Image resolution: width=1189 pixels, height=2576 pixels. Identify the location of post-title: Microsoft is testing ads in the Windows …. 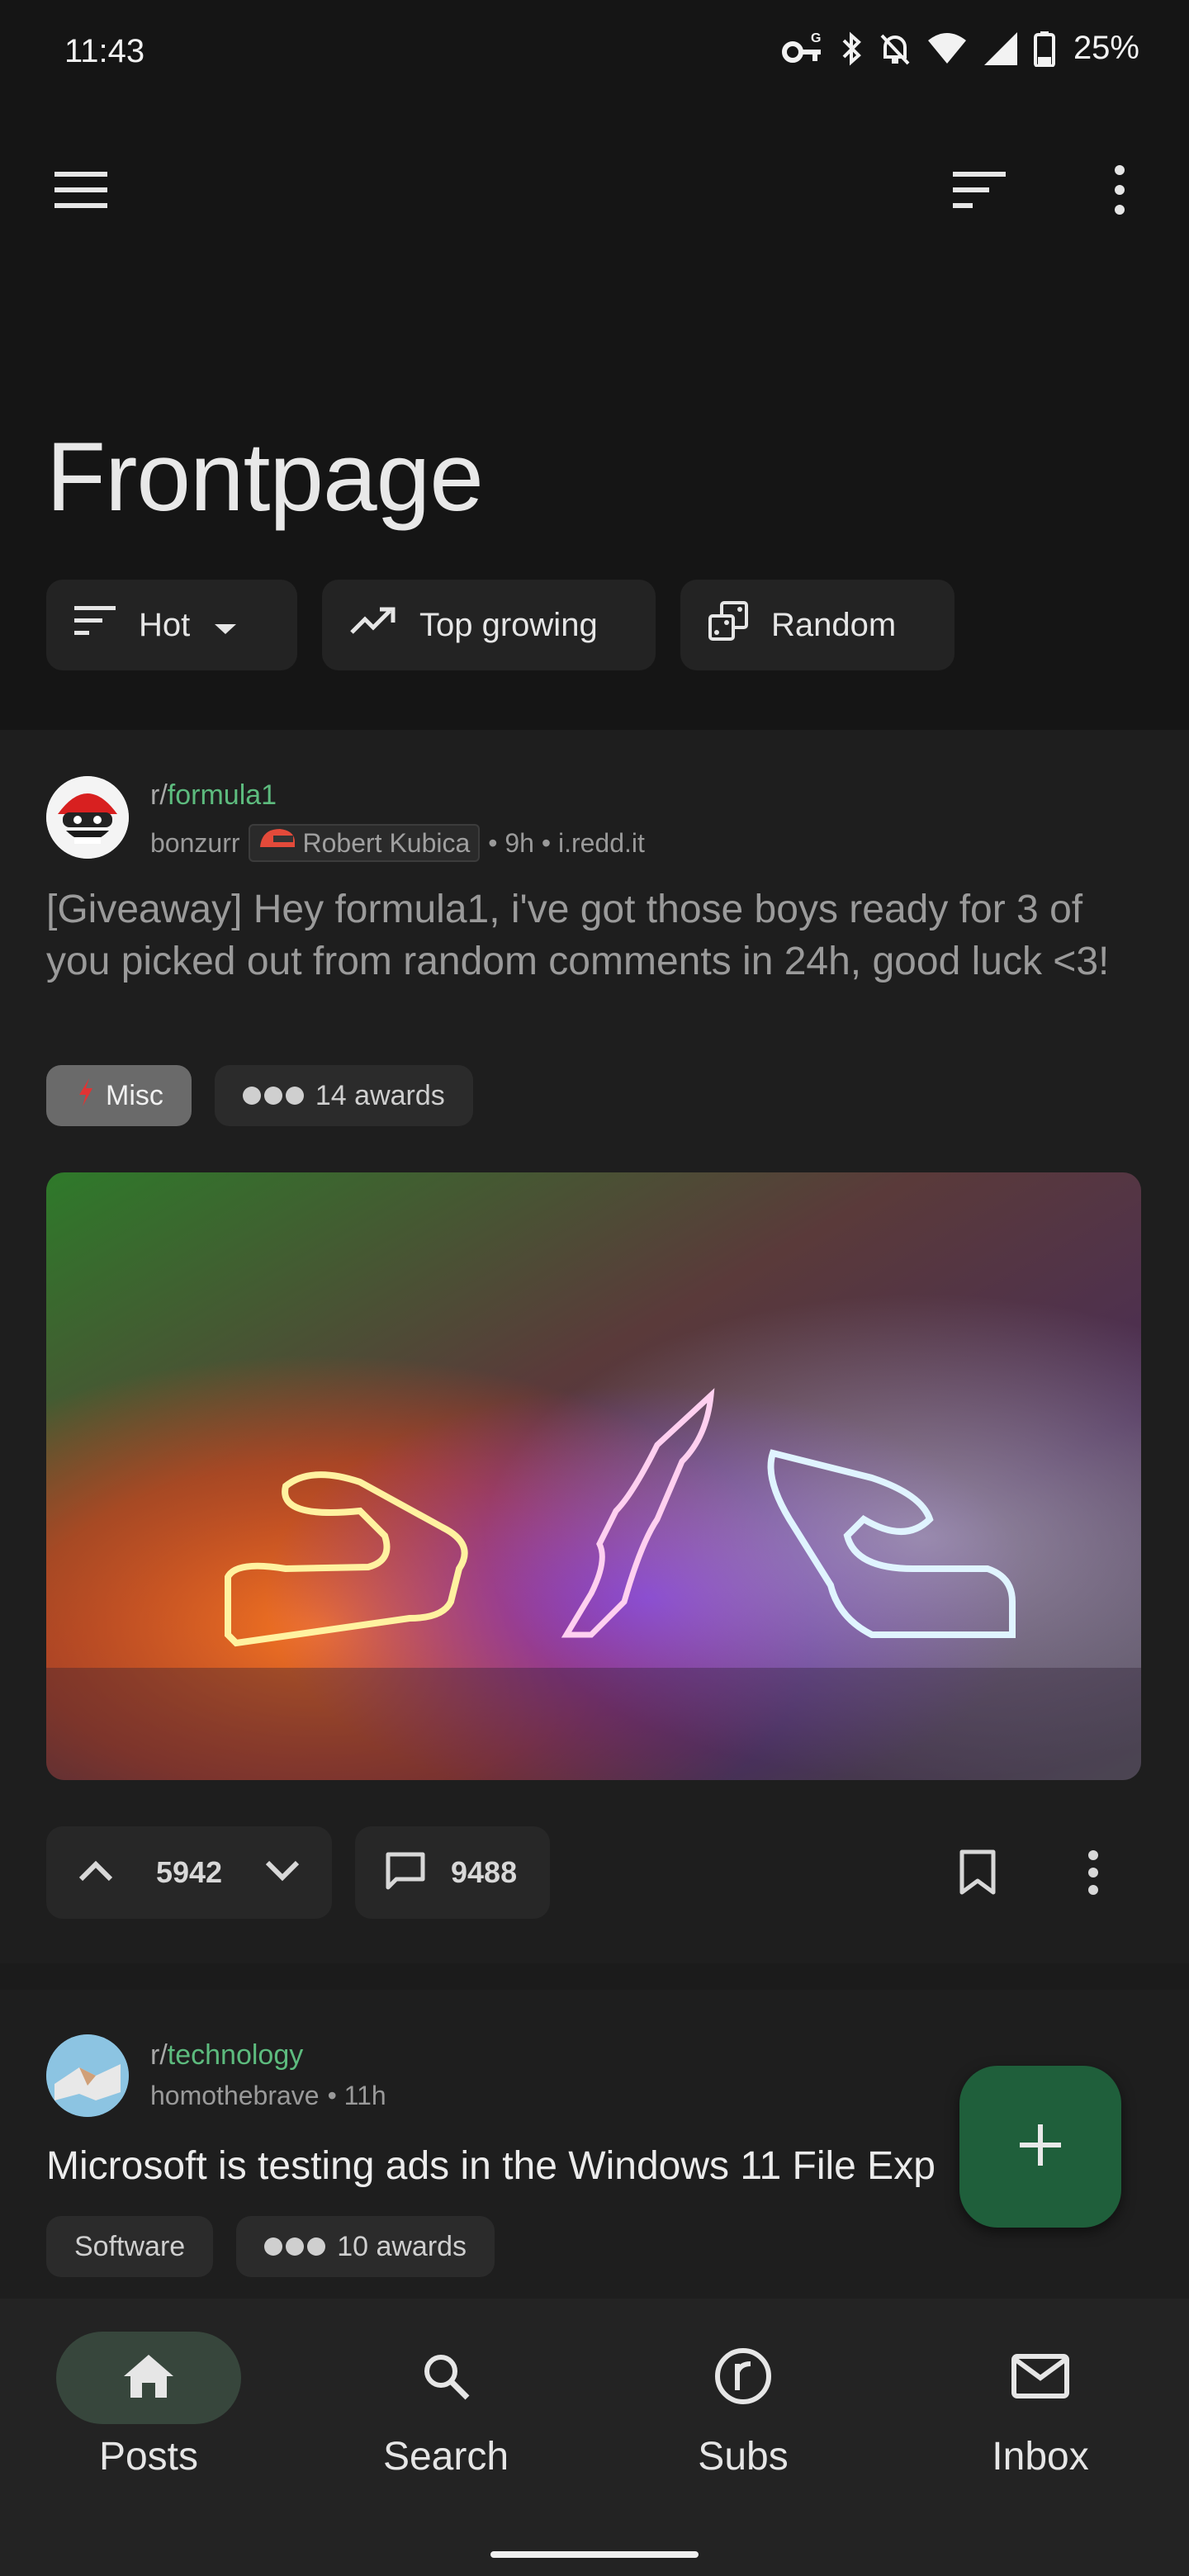
(504, 2166).